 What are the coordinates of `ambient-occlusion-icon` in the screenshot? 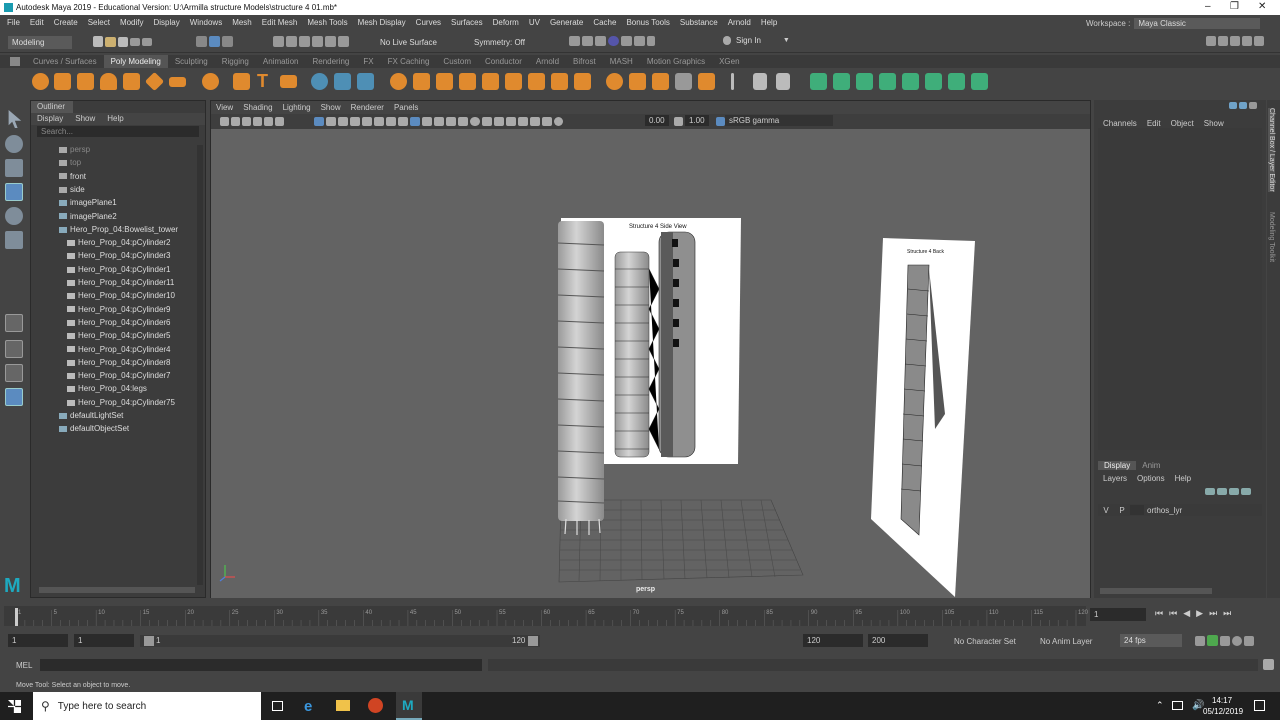 It's located at (475, 121).